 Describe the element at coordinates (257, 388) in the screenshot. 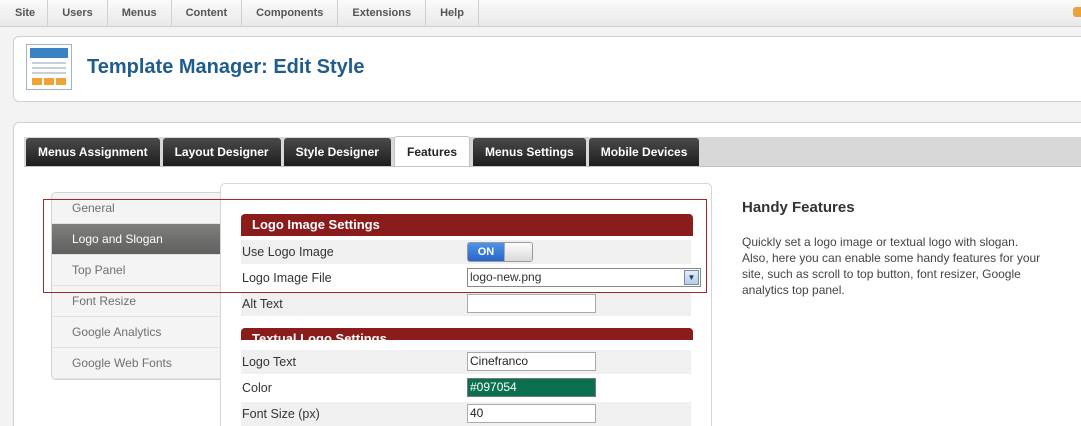

I see `color-label: Color` at that location.